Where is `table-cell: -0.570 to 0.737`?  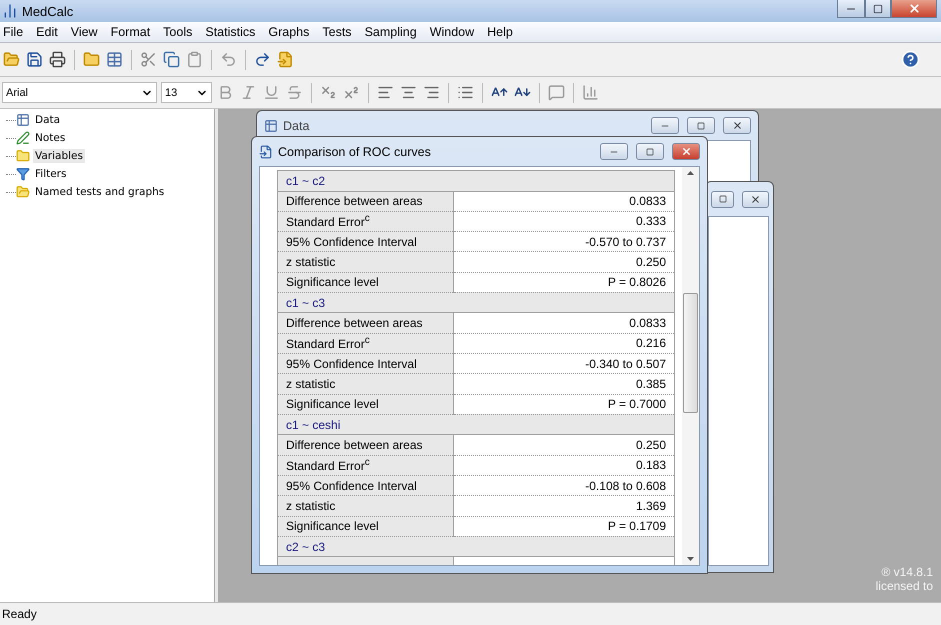 table-cell: -0.570 to 0.737 is located at coordinates (564, 242).